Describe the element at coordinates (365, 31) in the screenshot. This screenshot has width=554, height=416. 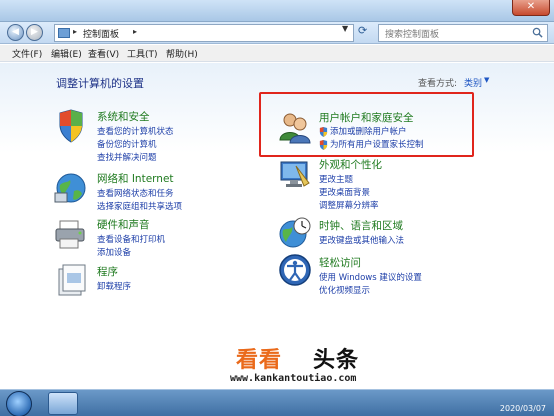
I see `refresh-icon: ⟳` at that location.